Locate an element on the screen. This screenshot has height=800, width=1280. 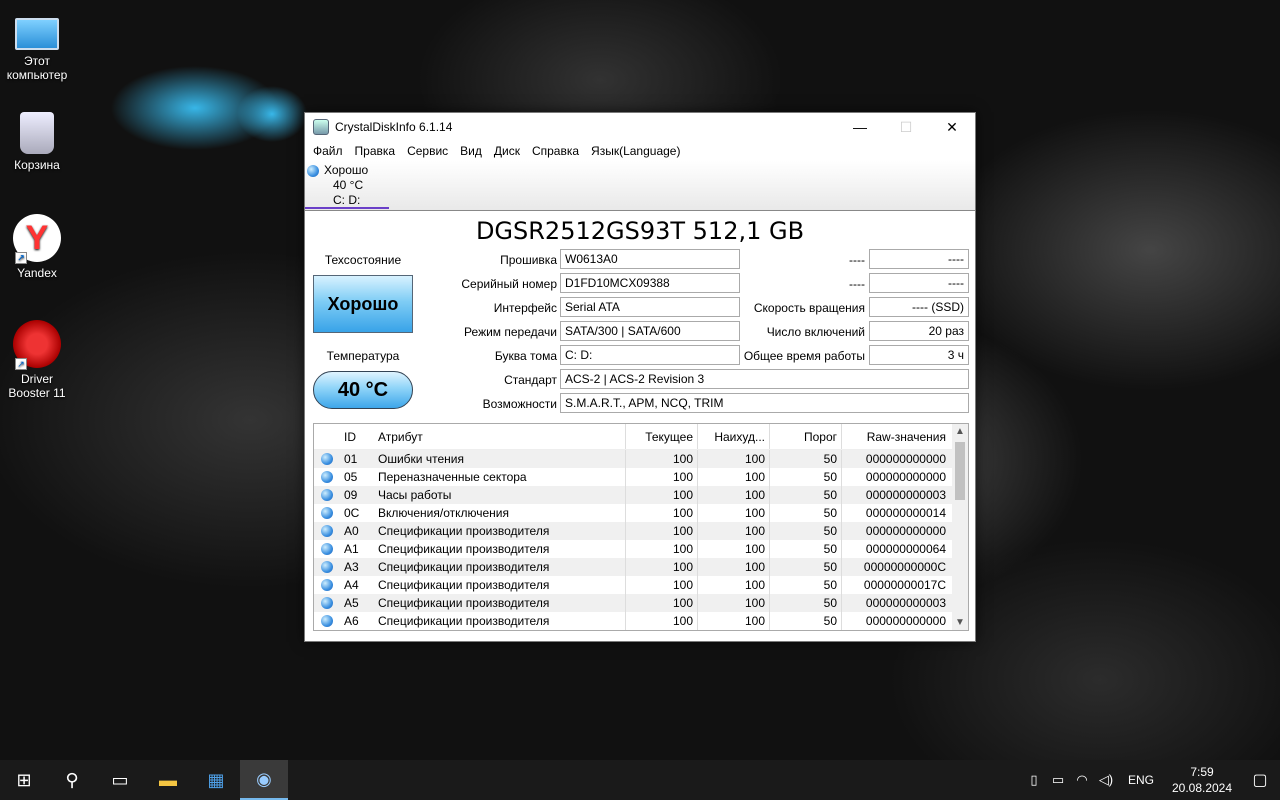
blank-label-2: ---- is located at coordinates (857, 284).